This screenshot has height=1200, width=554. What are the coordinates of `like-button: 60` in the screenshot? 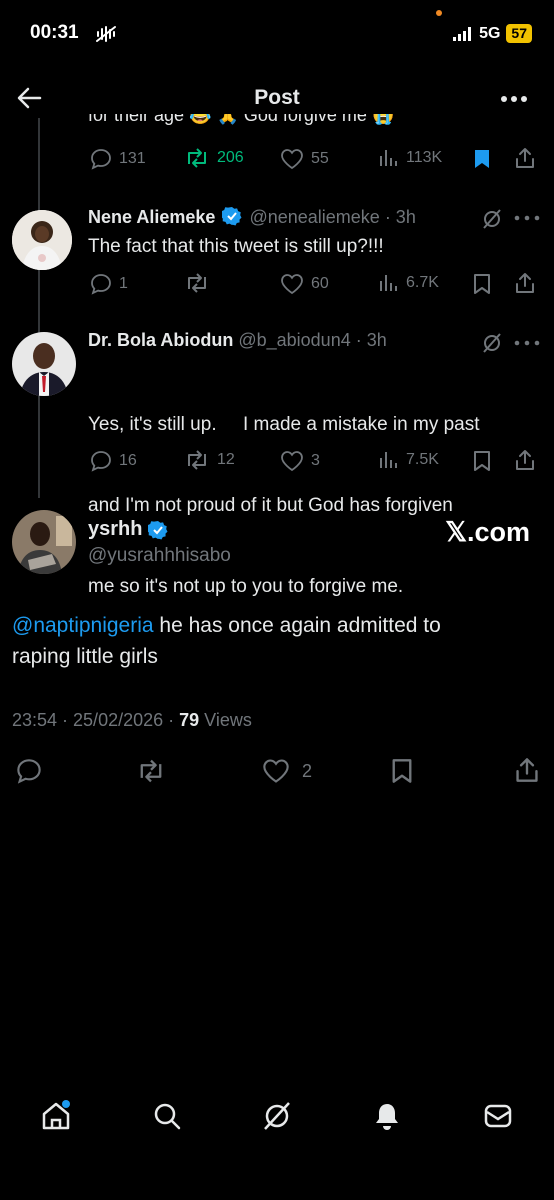 It's located at (304, 284).